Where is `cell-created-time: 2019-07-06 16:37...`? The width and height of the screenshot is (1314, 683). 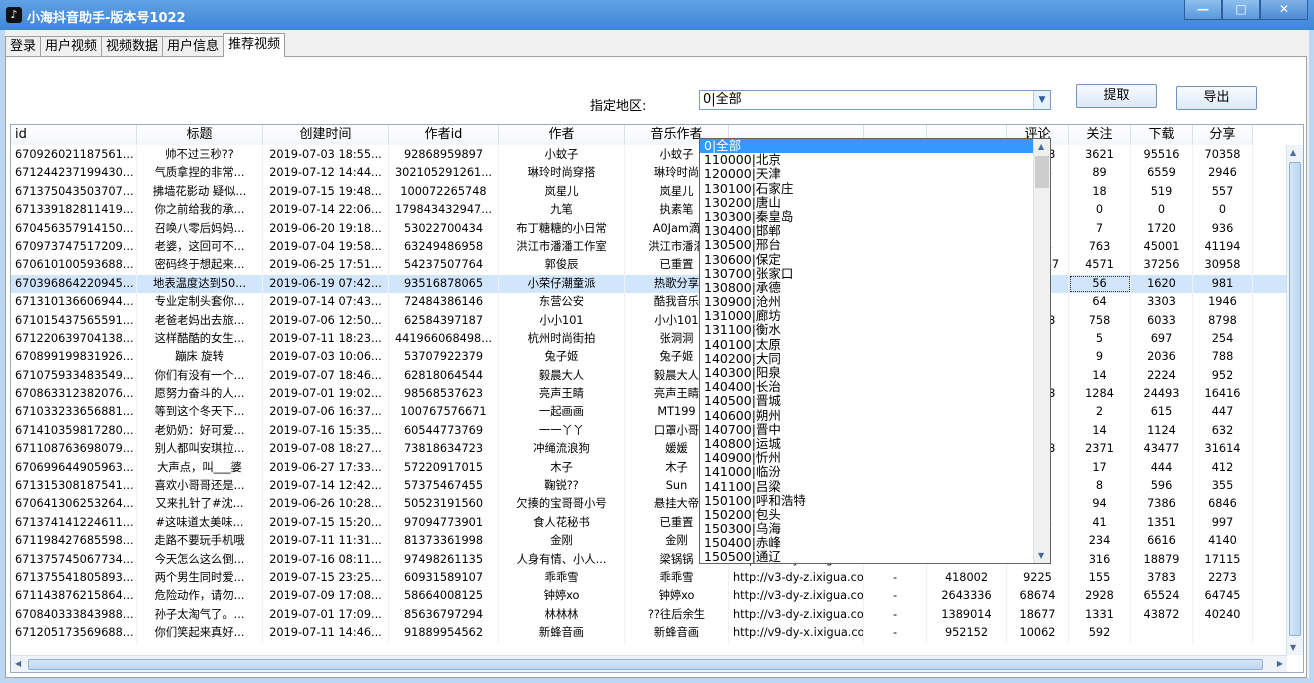
cell-created-time: 2019-07-06 16:37... is located at coordinates (326, 412).